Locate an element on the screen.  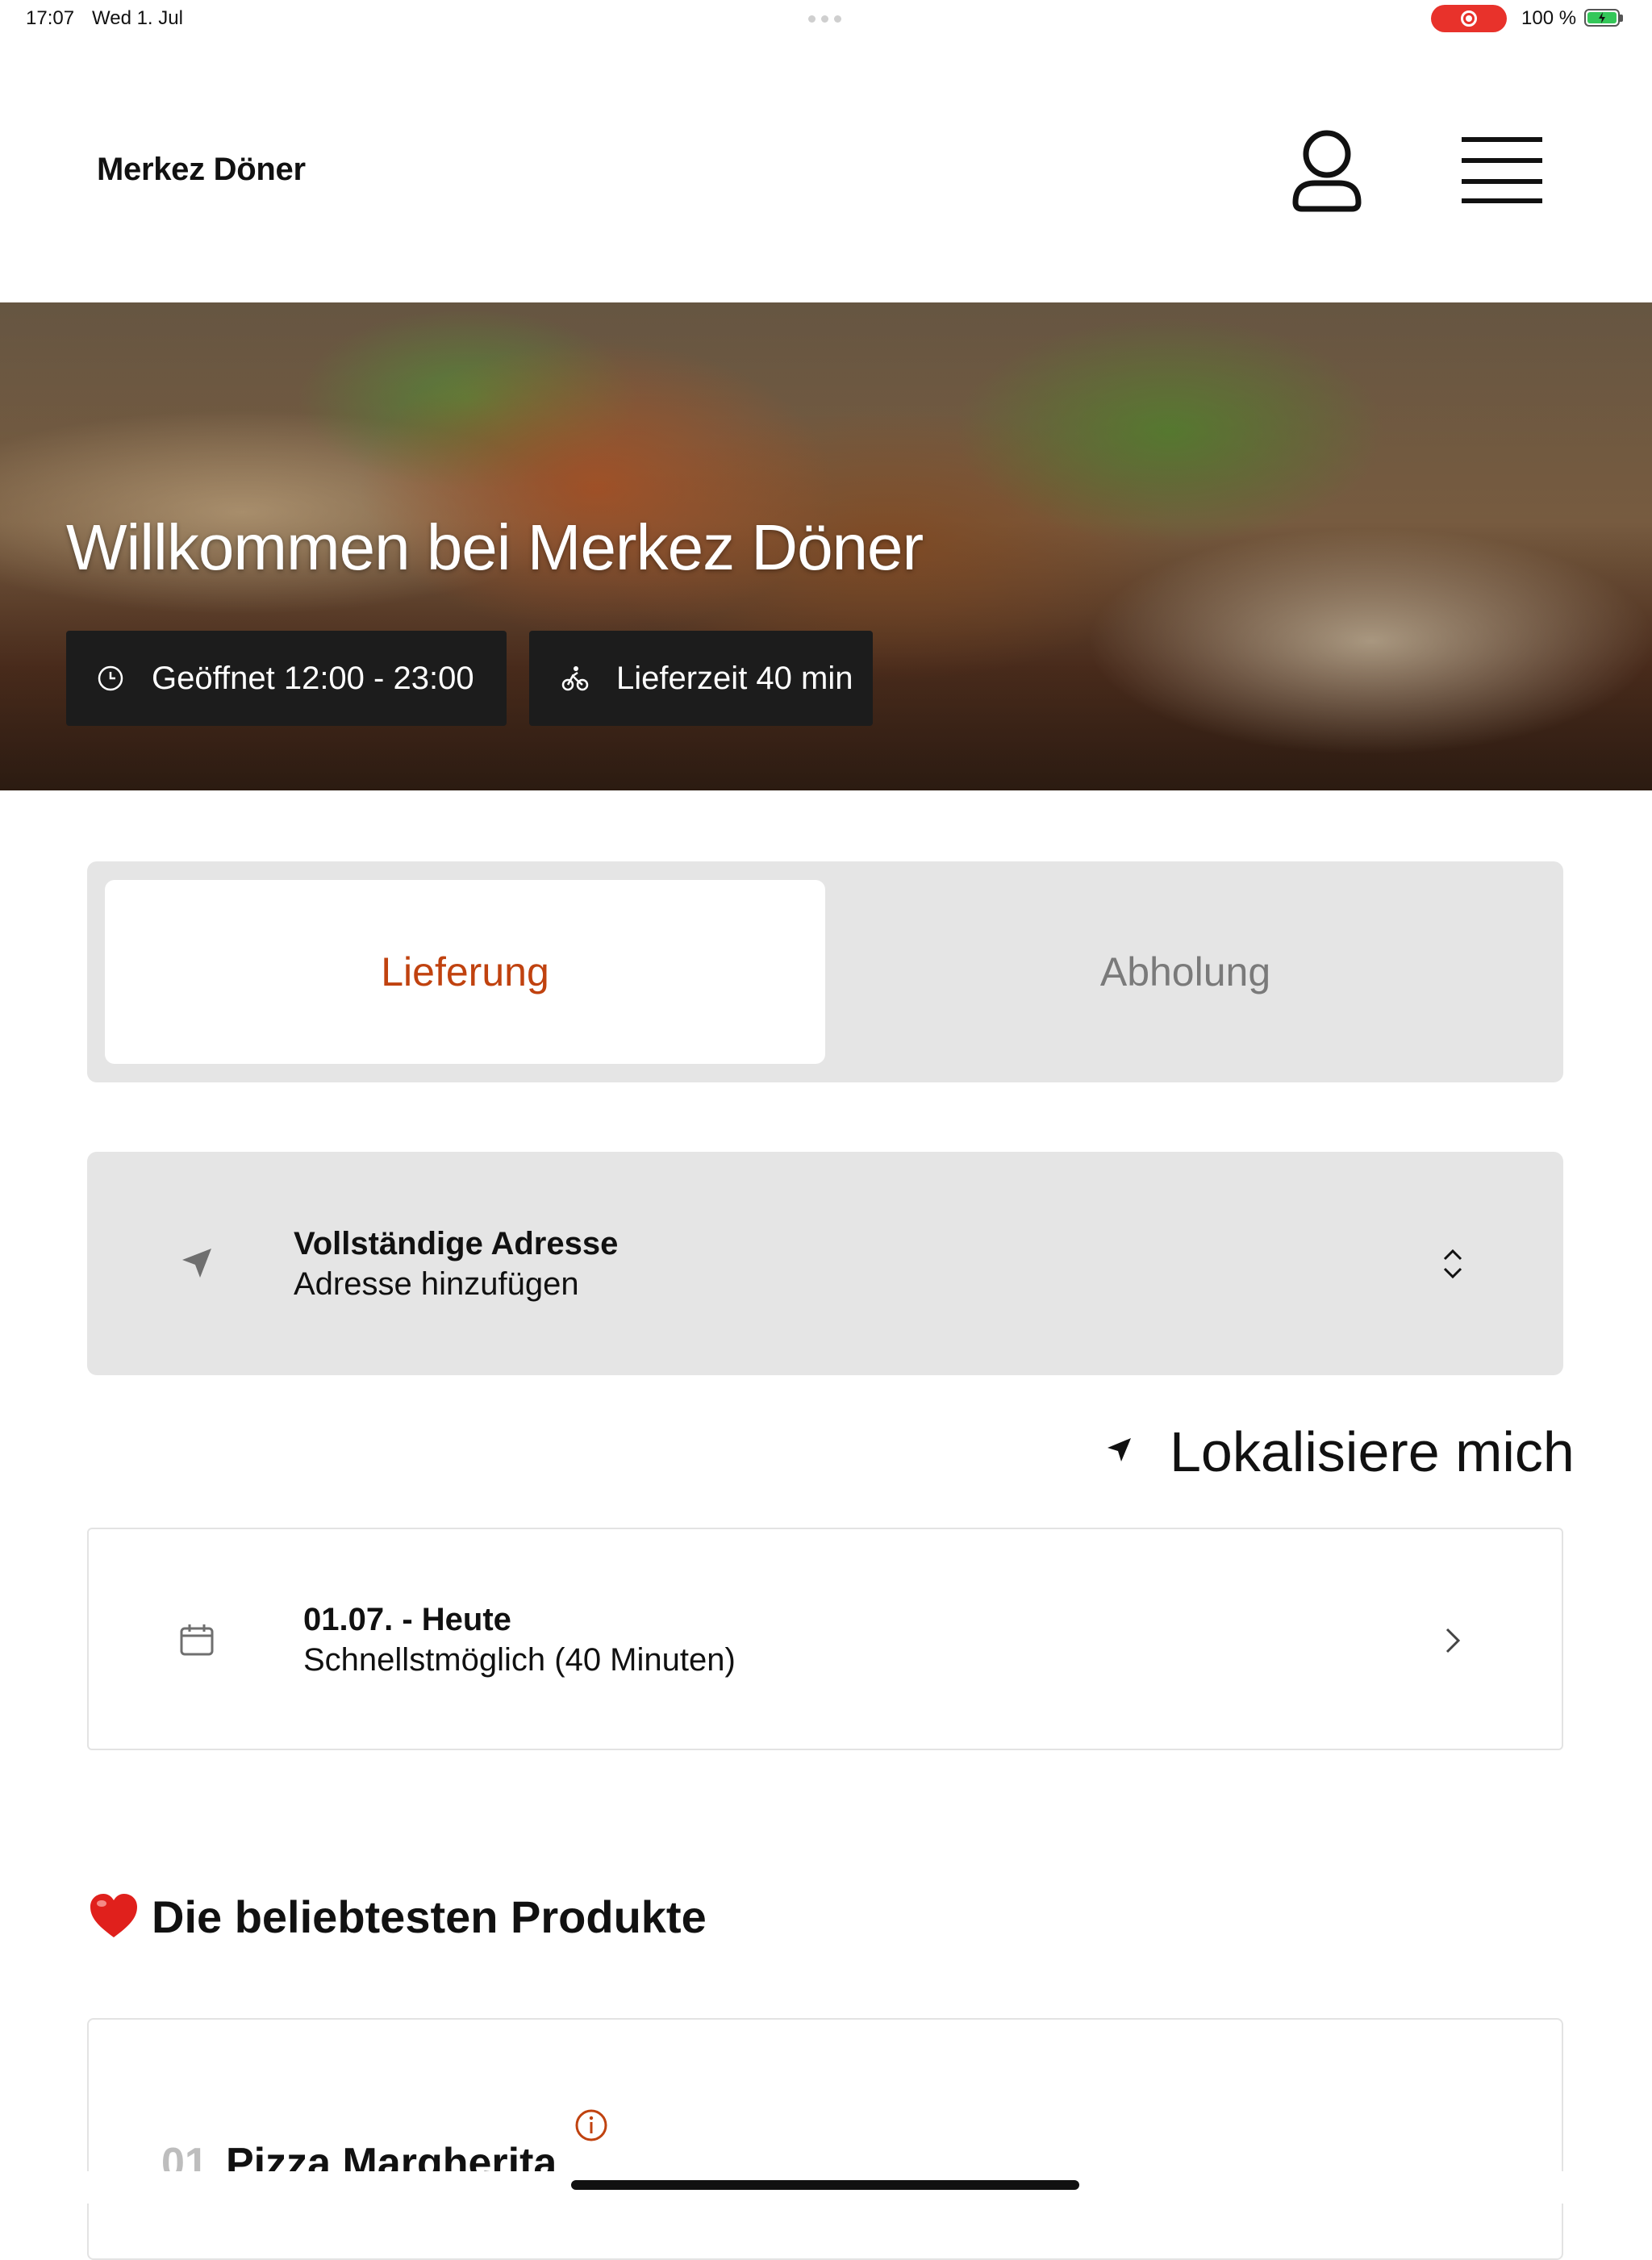
home-indicator is located at coordinates (825, 2185).